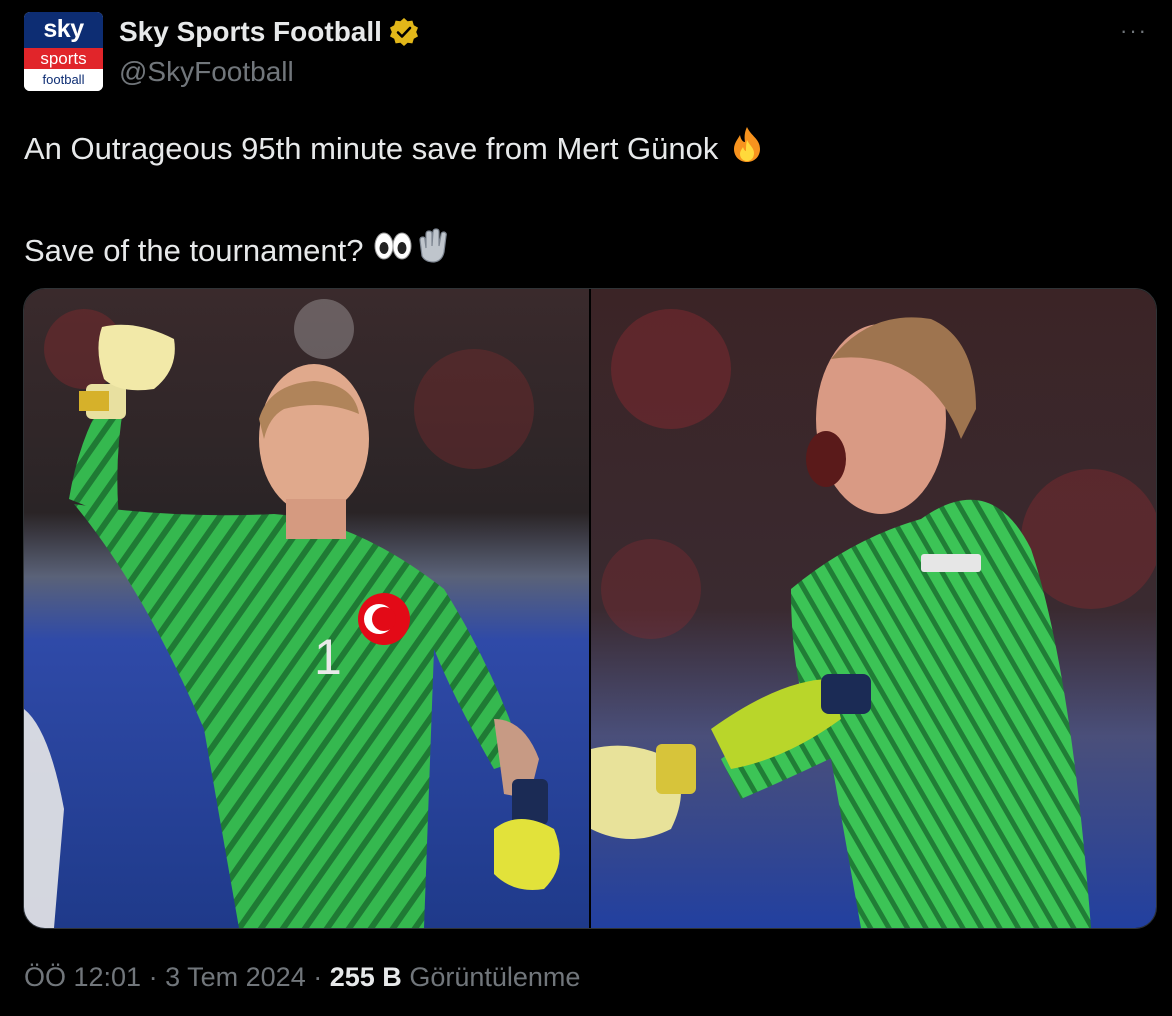 The height and width of the screenshot is (1016, 1172). Describe the element at coordinates (365, 977) in the screenshot. I see `views-count: 255 B` at that location.